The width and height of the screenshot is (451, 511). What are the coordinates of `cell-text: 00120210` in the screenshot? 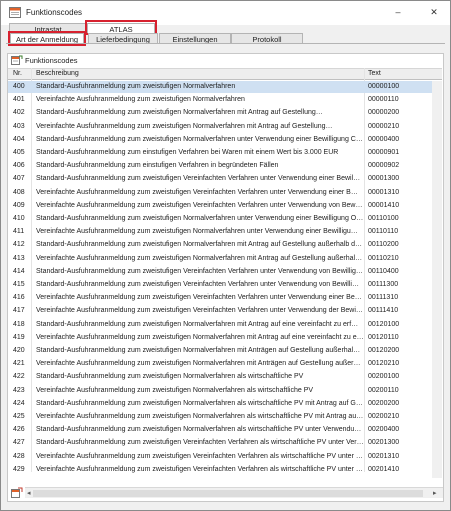 It's located at (384, 364).